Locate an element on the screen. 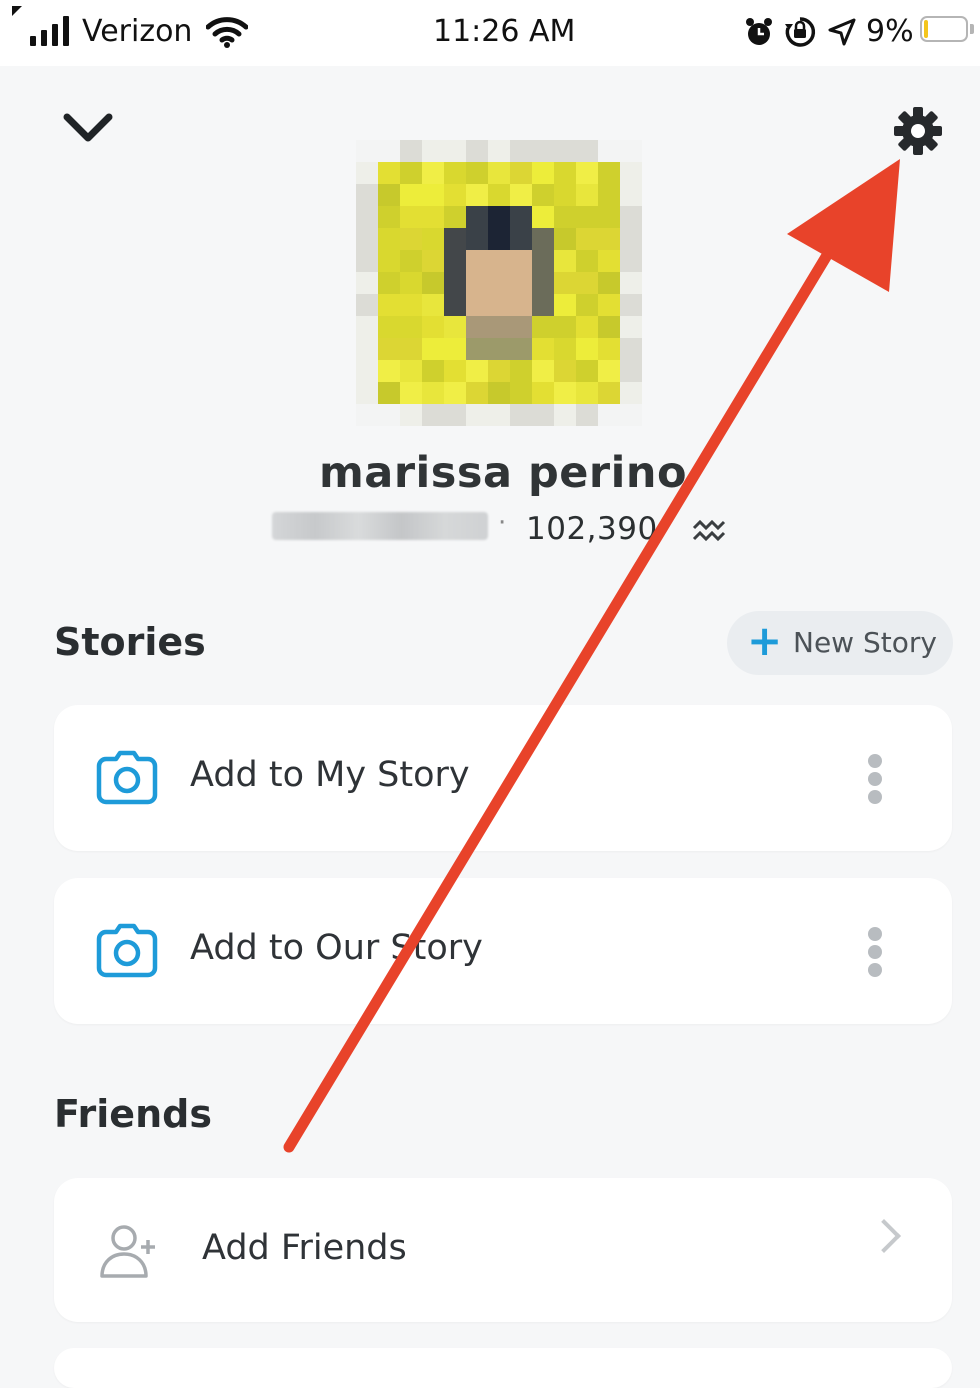  friends-heading: Friends is located at coordinates (133, 1114).